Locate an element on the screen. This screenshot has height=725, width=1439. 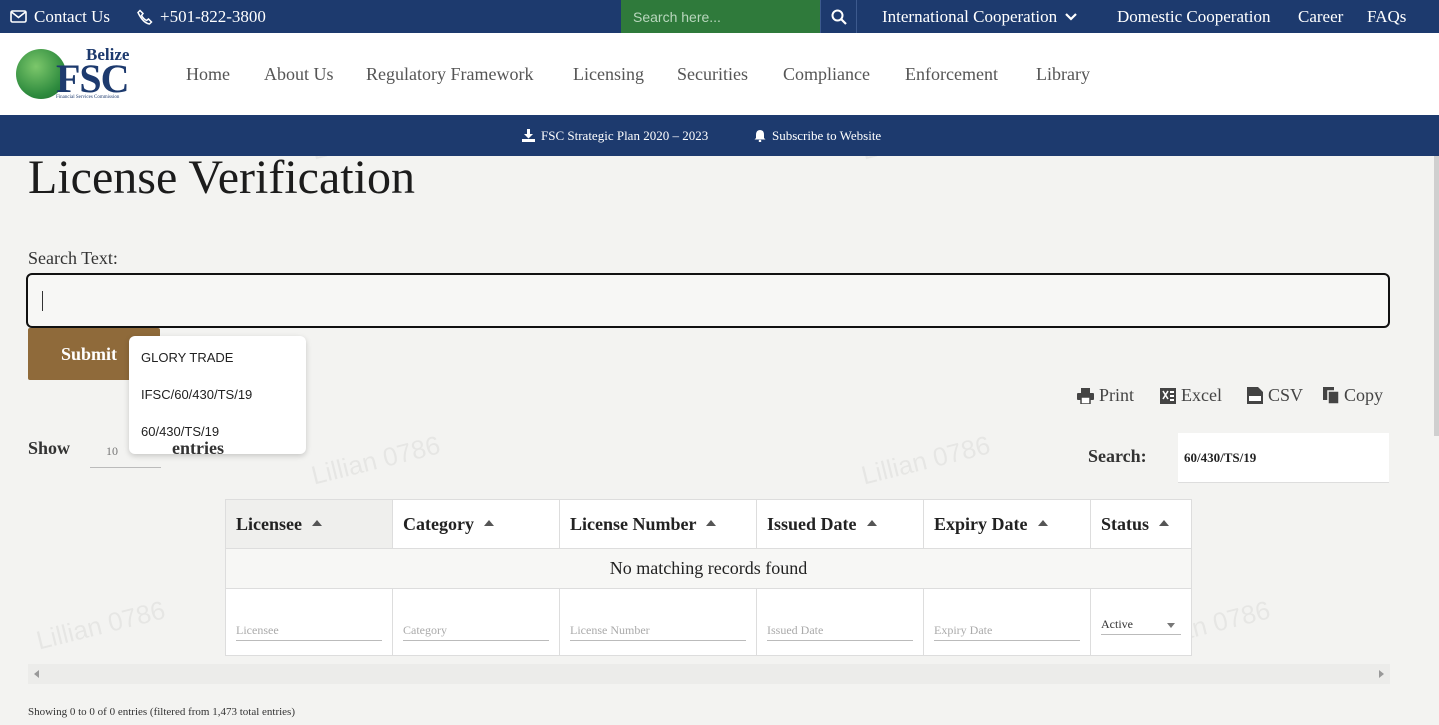
expiry-date-filter-input: Expiry Date is located at coordinates (1007, 630).